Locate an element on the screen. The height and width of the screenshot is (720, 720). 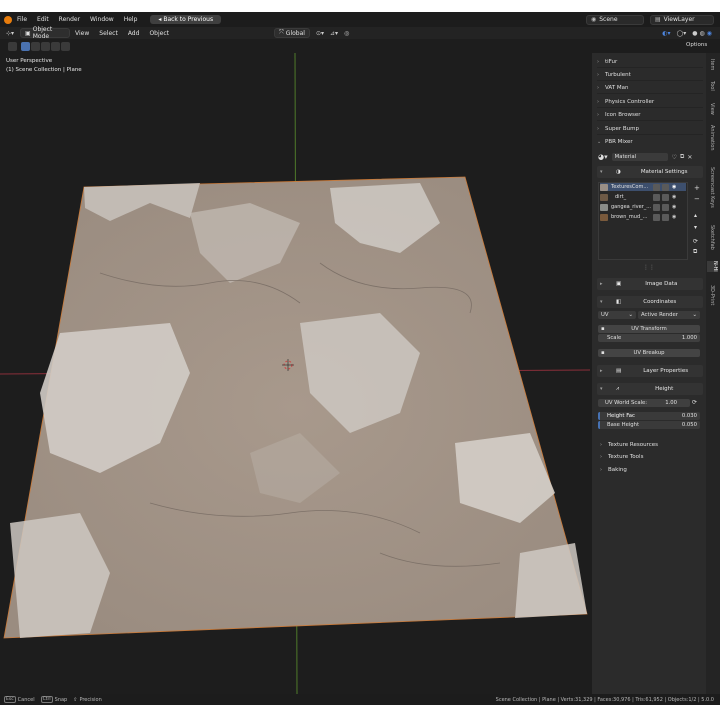
shading-solid-icon: ● is located at coordinates (694, 33).